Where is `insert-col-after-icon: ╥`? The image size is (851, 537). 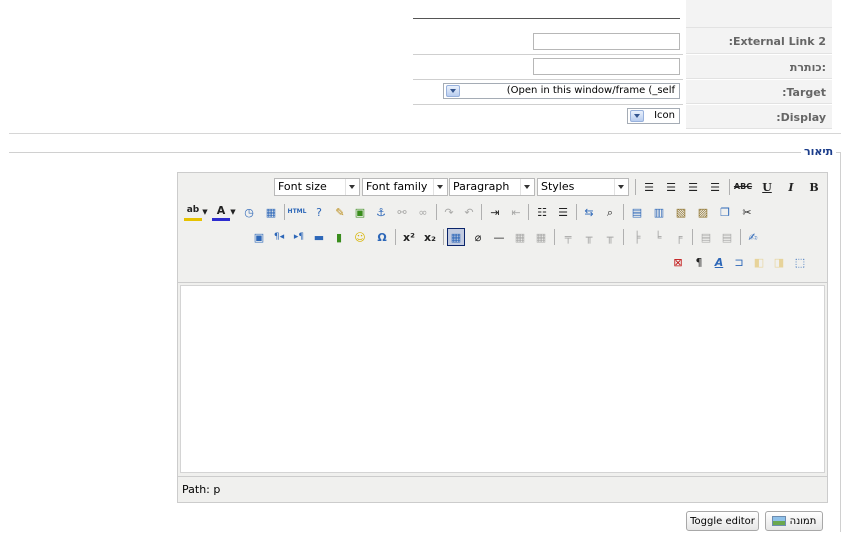 insert-col-after-icon: ╥ is located at coordinates (589, 237).